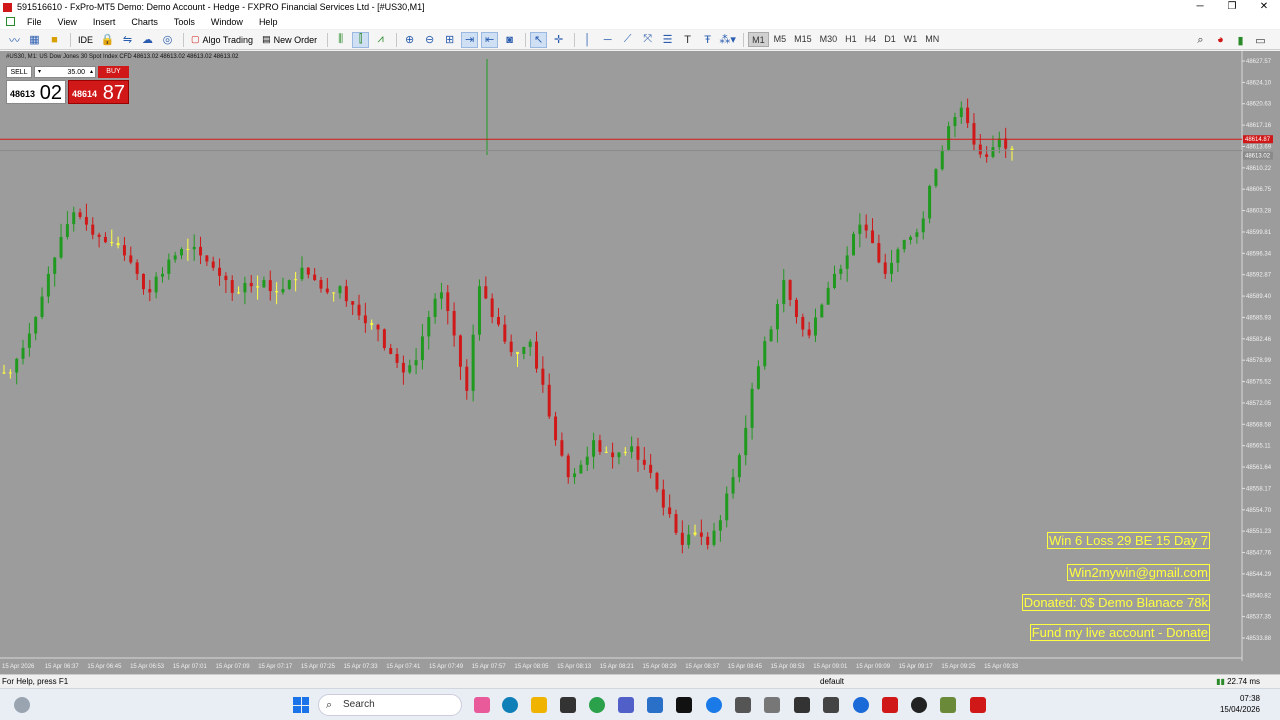  I want to click on screenshot-icon: ◙, so click(509, 40).